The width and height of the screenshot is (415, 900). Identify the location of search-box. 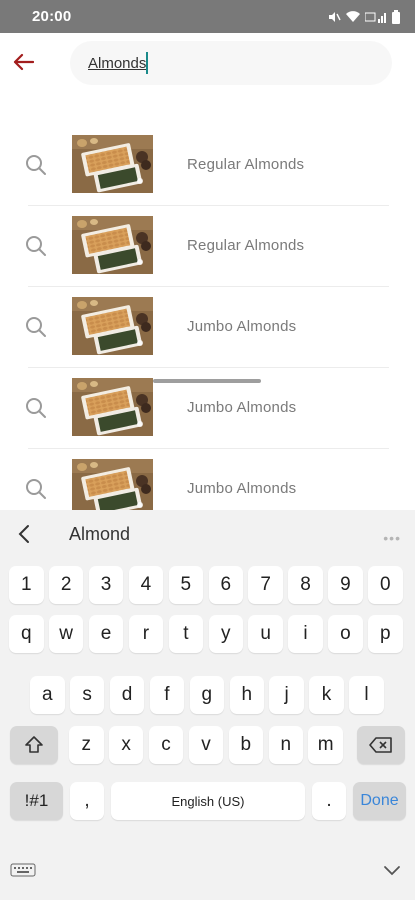
(231, 63).